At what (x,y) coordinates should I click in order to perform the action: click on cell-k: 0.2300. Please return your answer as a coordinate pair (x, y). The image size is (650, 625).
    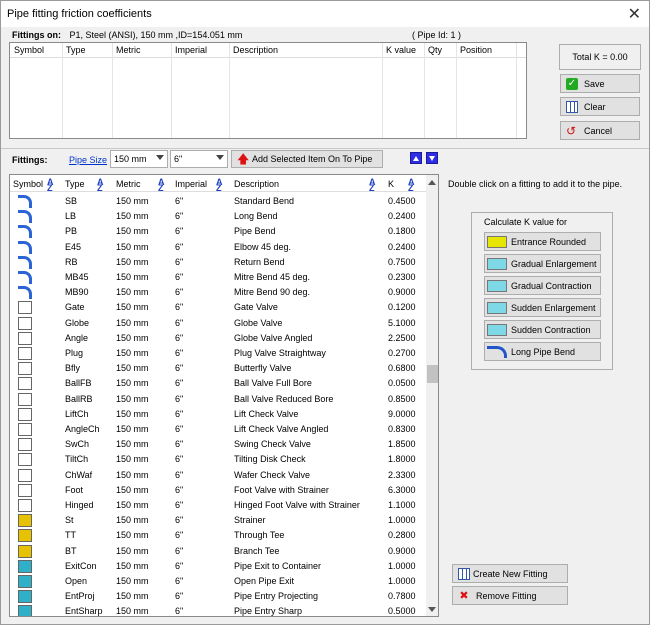
    Looking at the image, I should click on (402, 277).